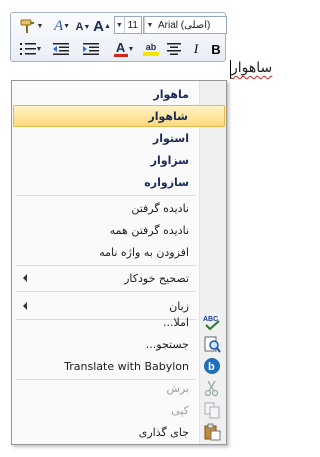 The width and height of the screenshot is (320, 457). I want to click on italic-button: I, so click(196, 49).